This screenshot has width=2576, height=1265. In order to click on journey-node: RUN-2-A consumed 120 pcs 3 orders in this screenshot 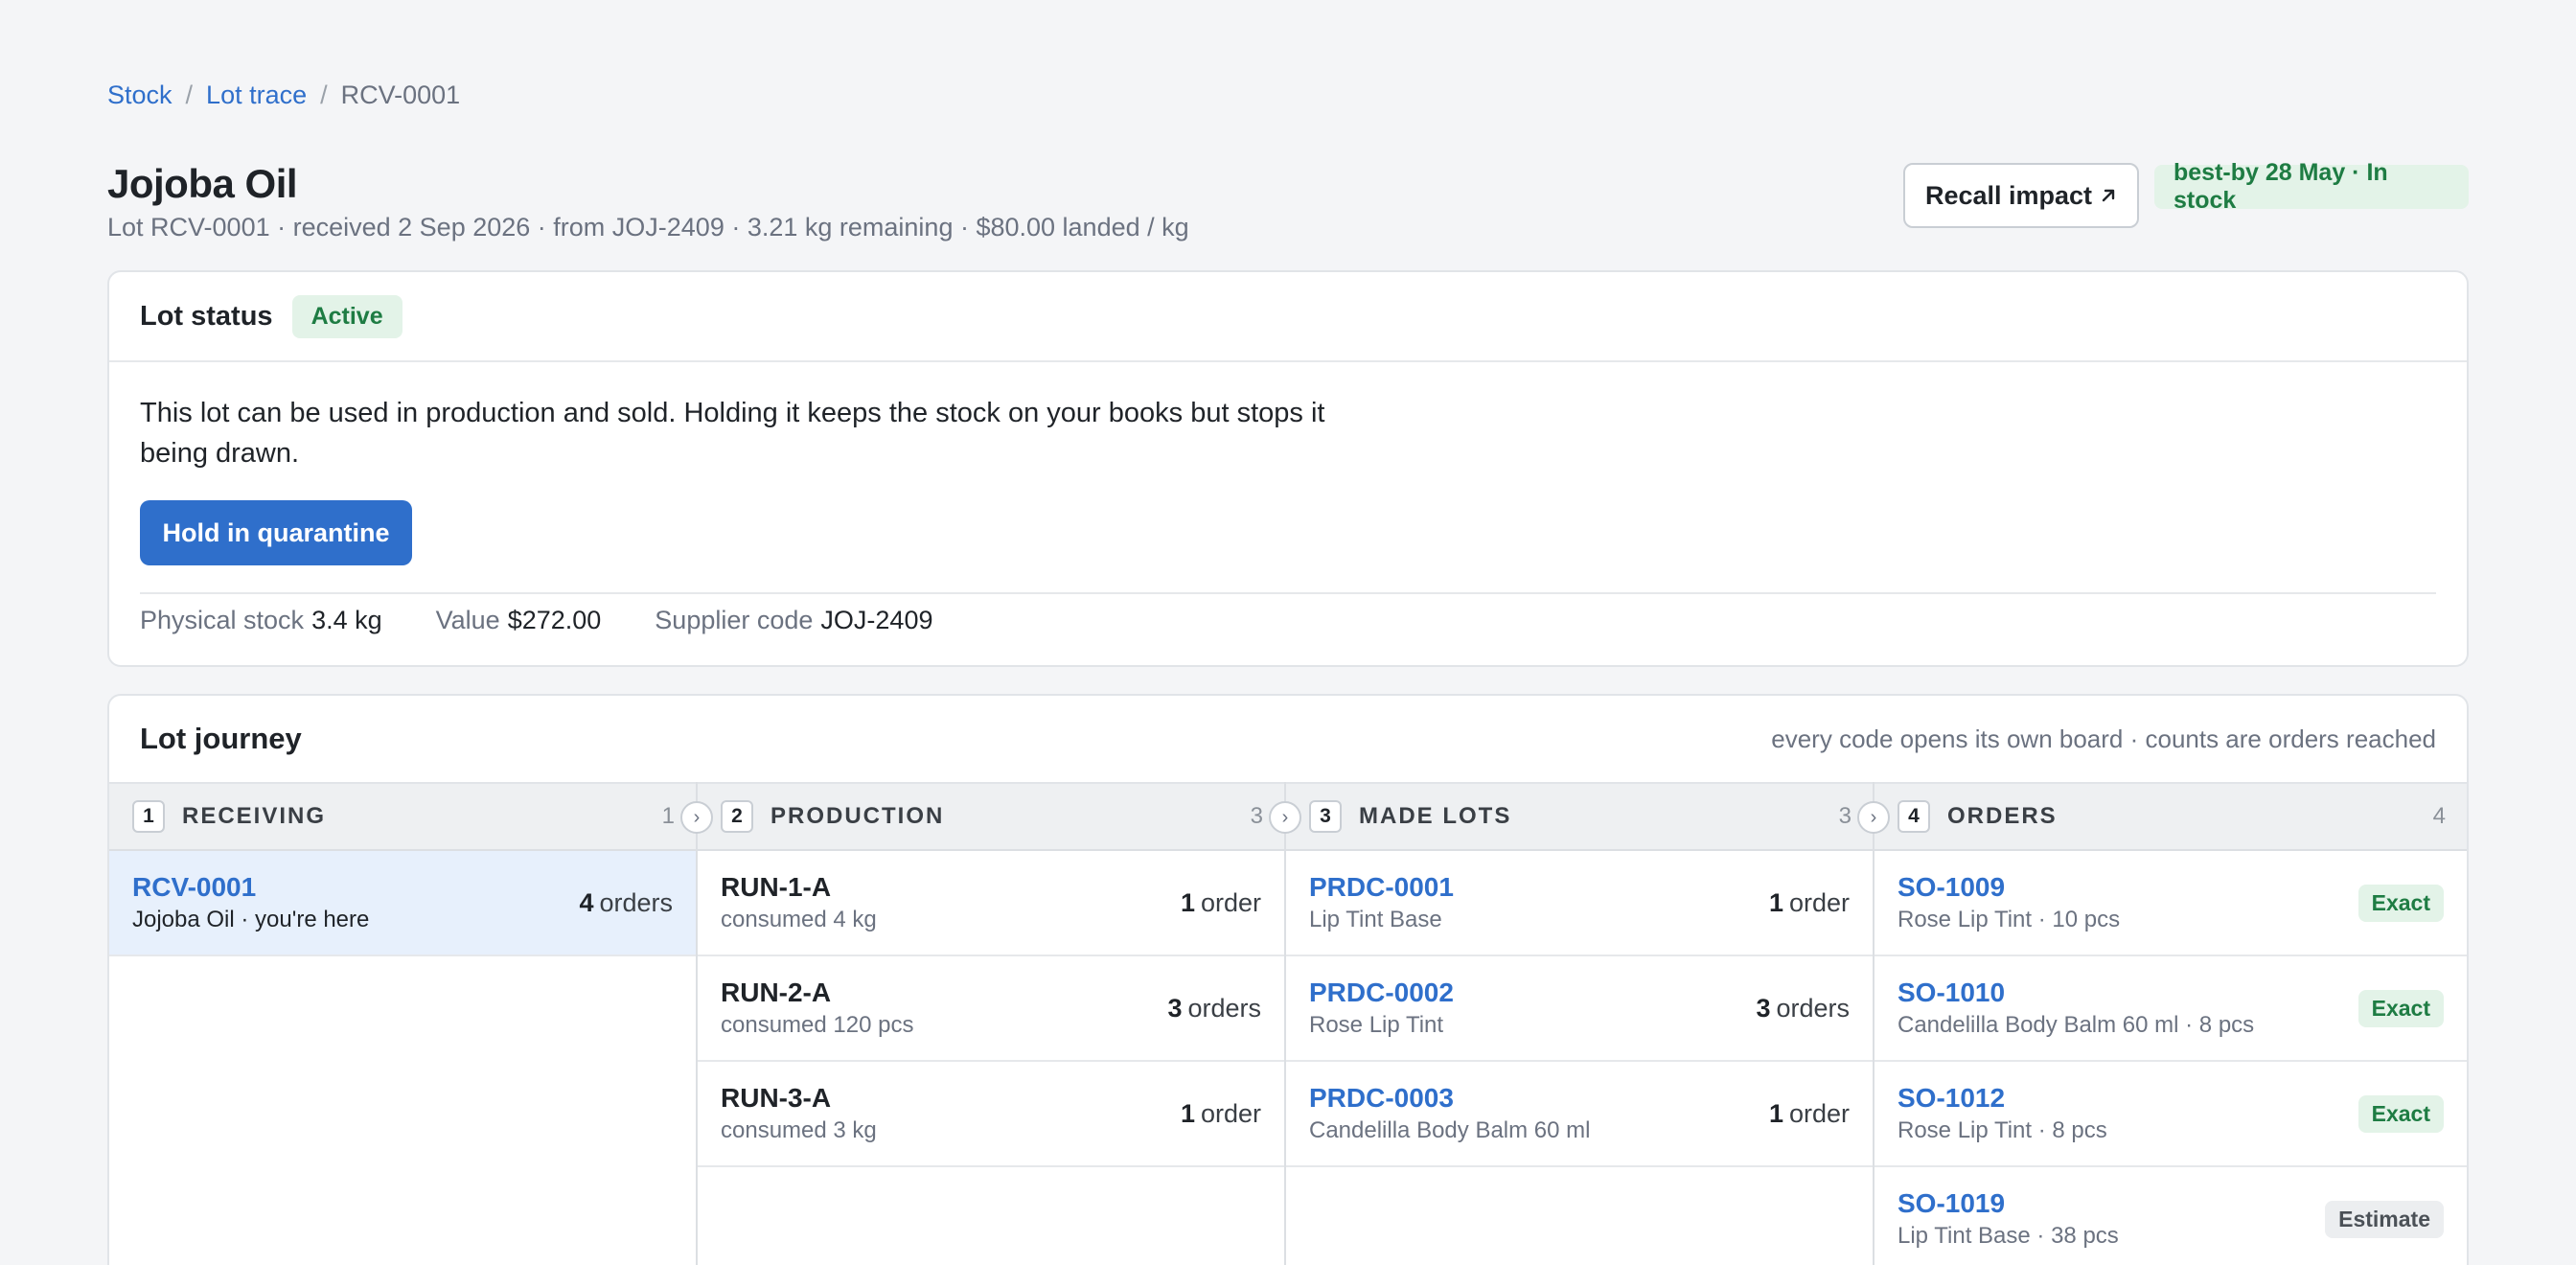, I will do `click(991, 1009)`.